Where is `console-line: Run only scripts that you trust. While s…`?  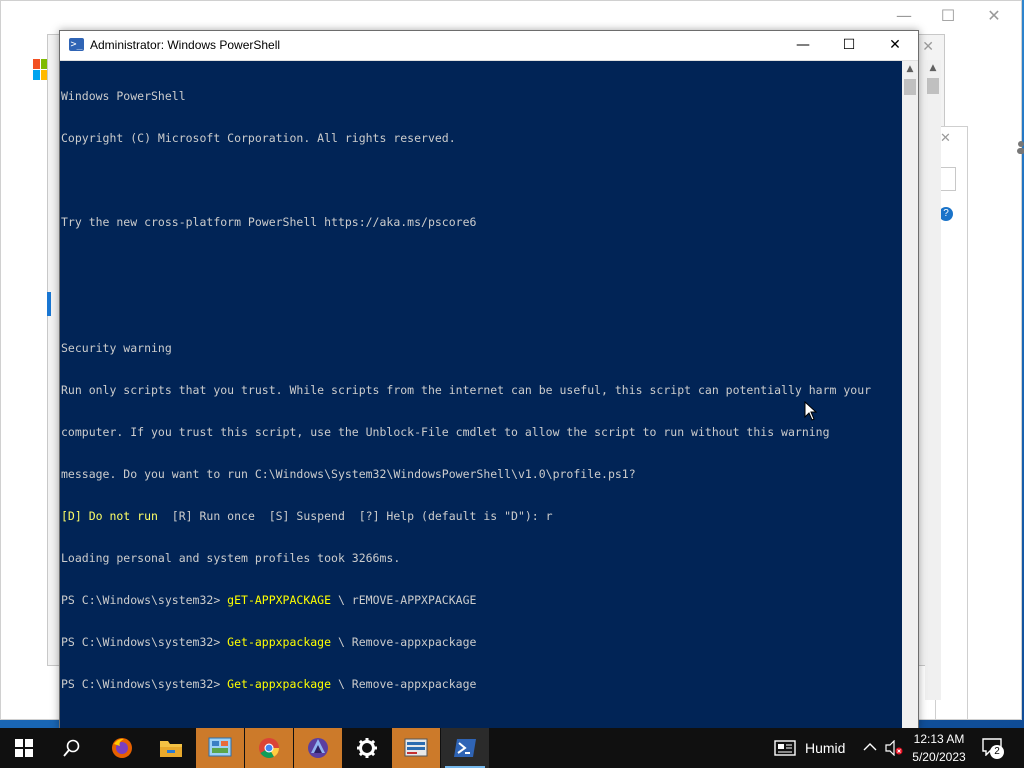
console-line: Run only scripts that you trust. While s… is located at coordinates (466, 390).